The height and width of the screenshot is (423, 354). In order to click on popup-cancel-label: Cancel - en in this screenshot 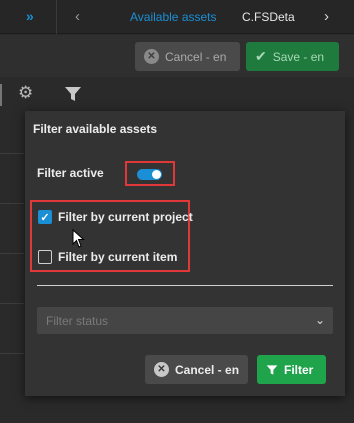, I will do `click(207, 369)`.